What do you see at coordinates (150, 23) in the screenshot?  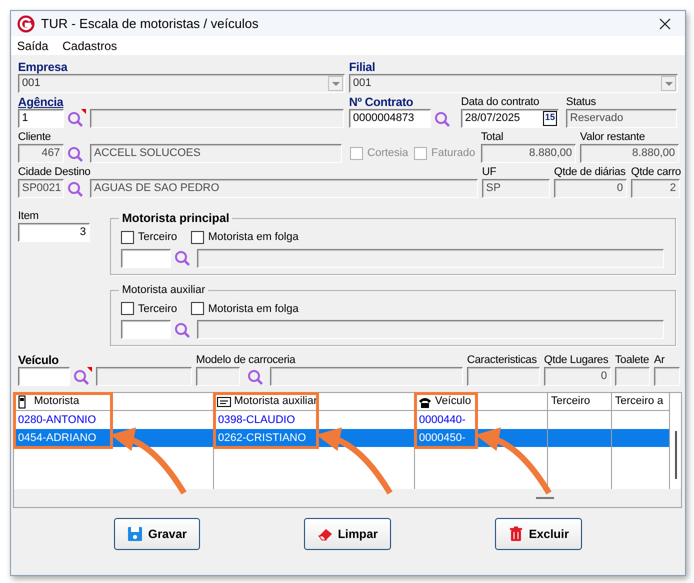 I see `window-title: TUR - Escala de motoristas / veículos` at bounding box center [150, 23].